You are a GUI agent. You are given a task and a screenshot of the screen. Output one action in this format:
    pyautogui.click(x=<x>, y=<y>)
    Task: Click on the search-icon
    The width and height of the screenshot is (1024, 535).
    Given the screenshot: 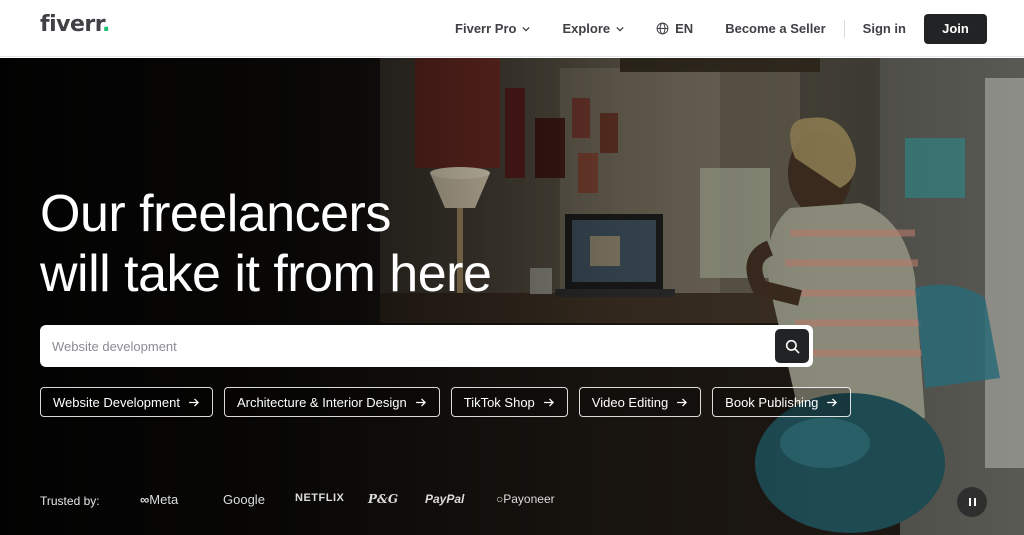 What is the action you would take?
    pyautogui.click(x=792, y=346)
    